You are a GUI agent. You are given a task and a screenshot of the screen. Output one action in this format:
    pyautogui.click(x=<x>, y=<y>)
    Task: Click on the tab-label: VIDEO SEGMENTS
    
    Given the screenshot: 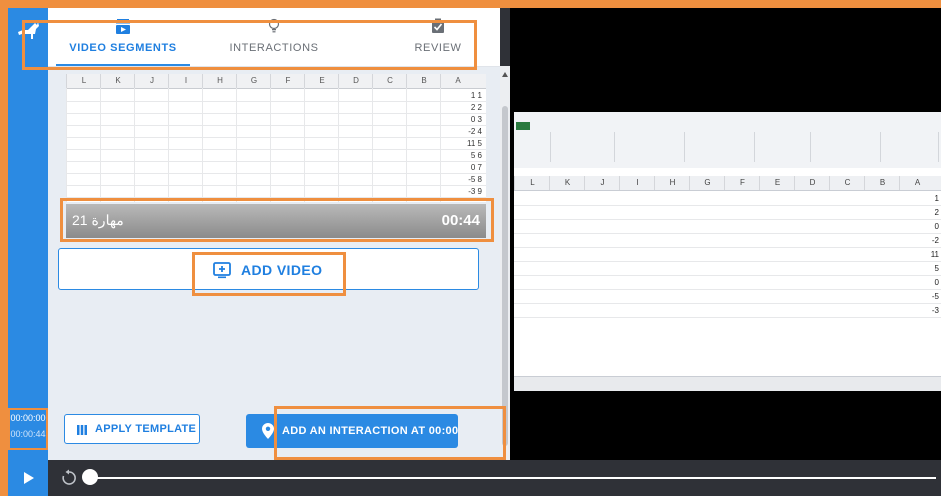 What is the action you would take?
    pyautogui.click(x=123, y=48)
    